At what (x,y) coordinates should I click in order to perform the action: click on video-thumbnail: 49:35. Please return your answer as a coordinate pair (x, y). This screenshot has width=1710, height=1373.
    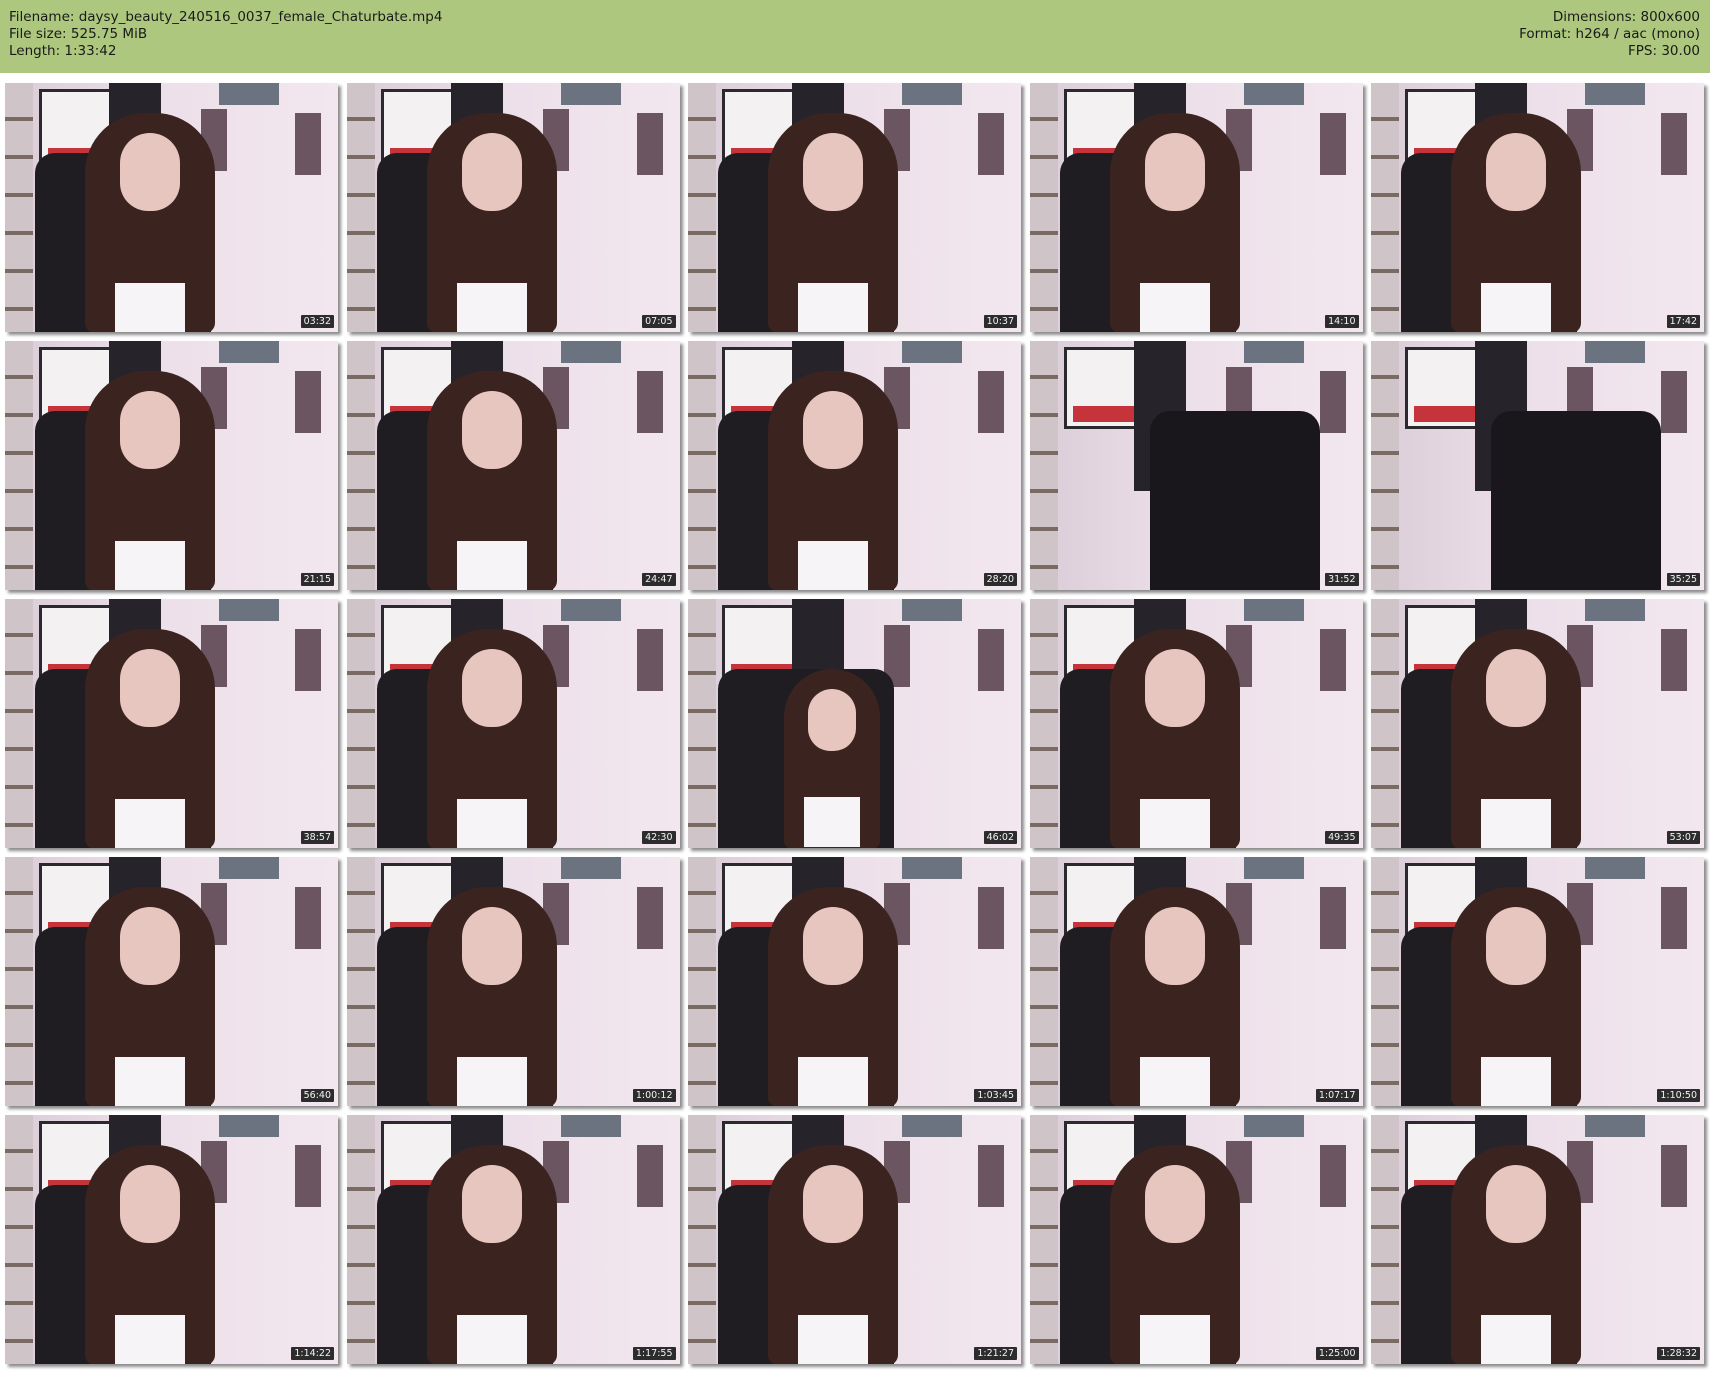
    Looking at the image, I should click on (1196, 723).